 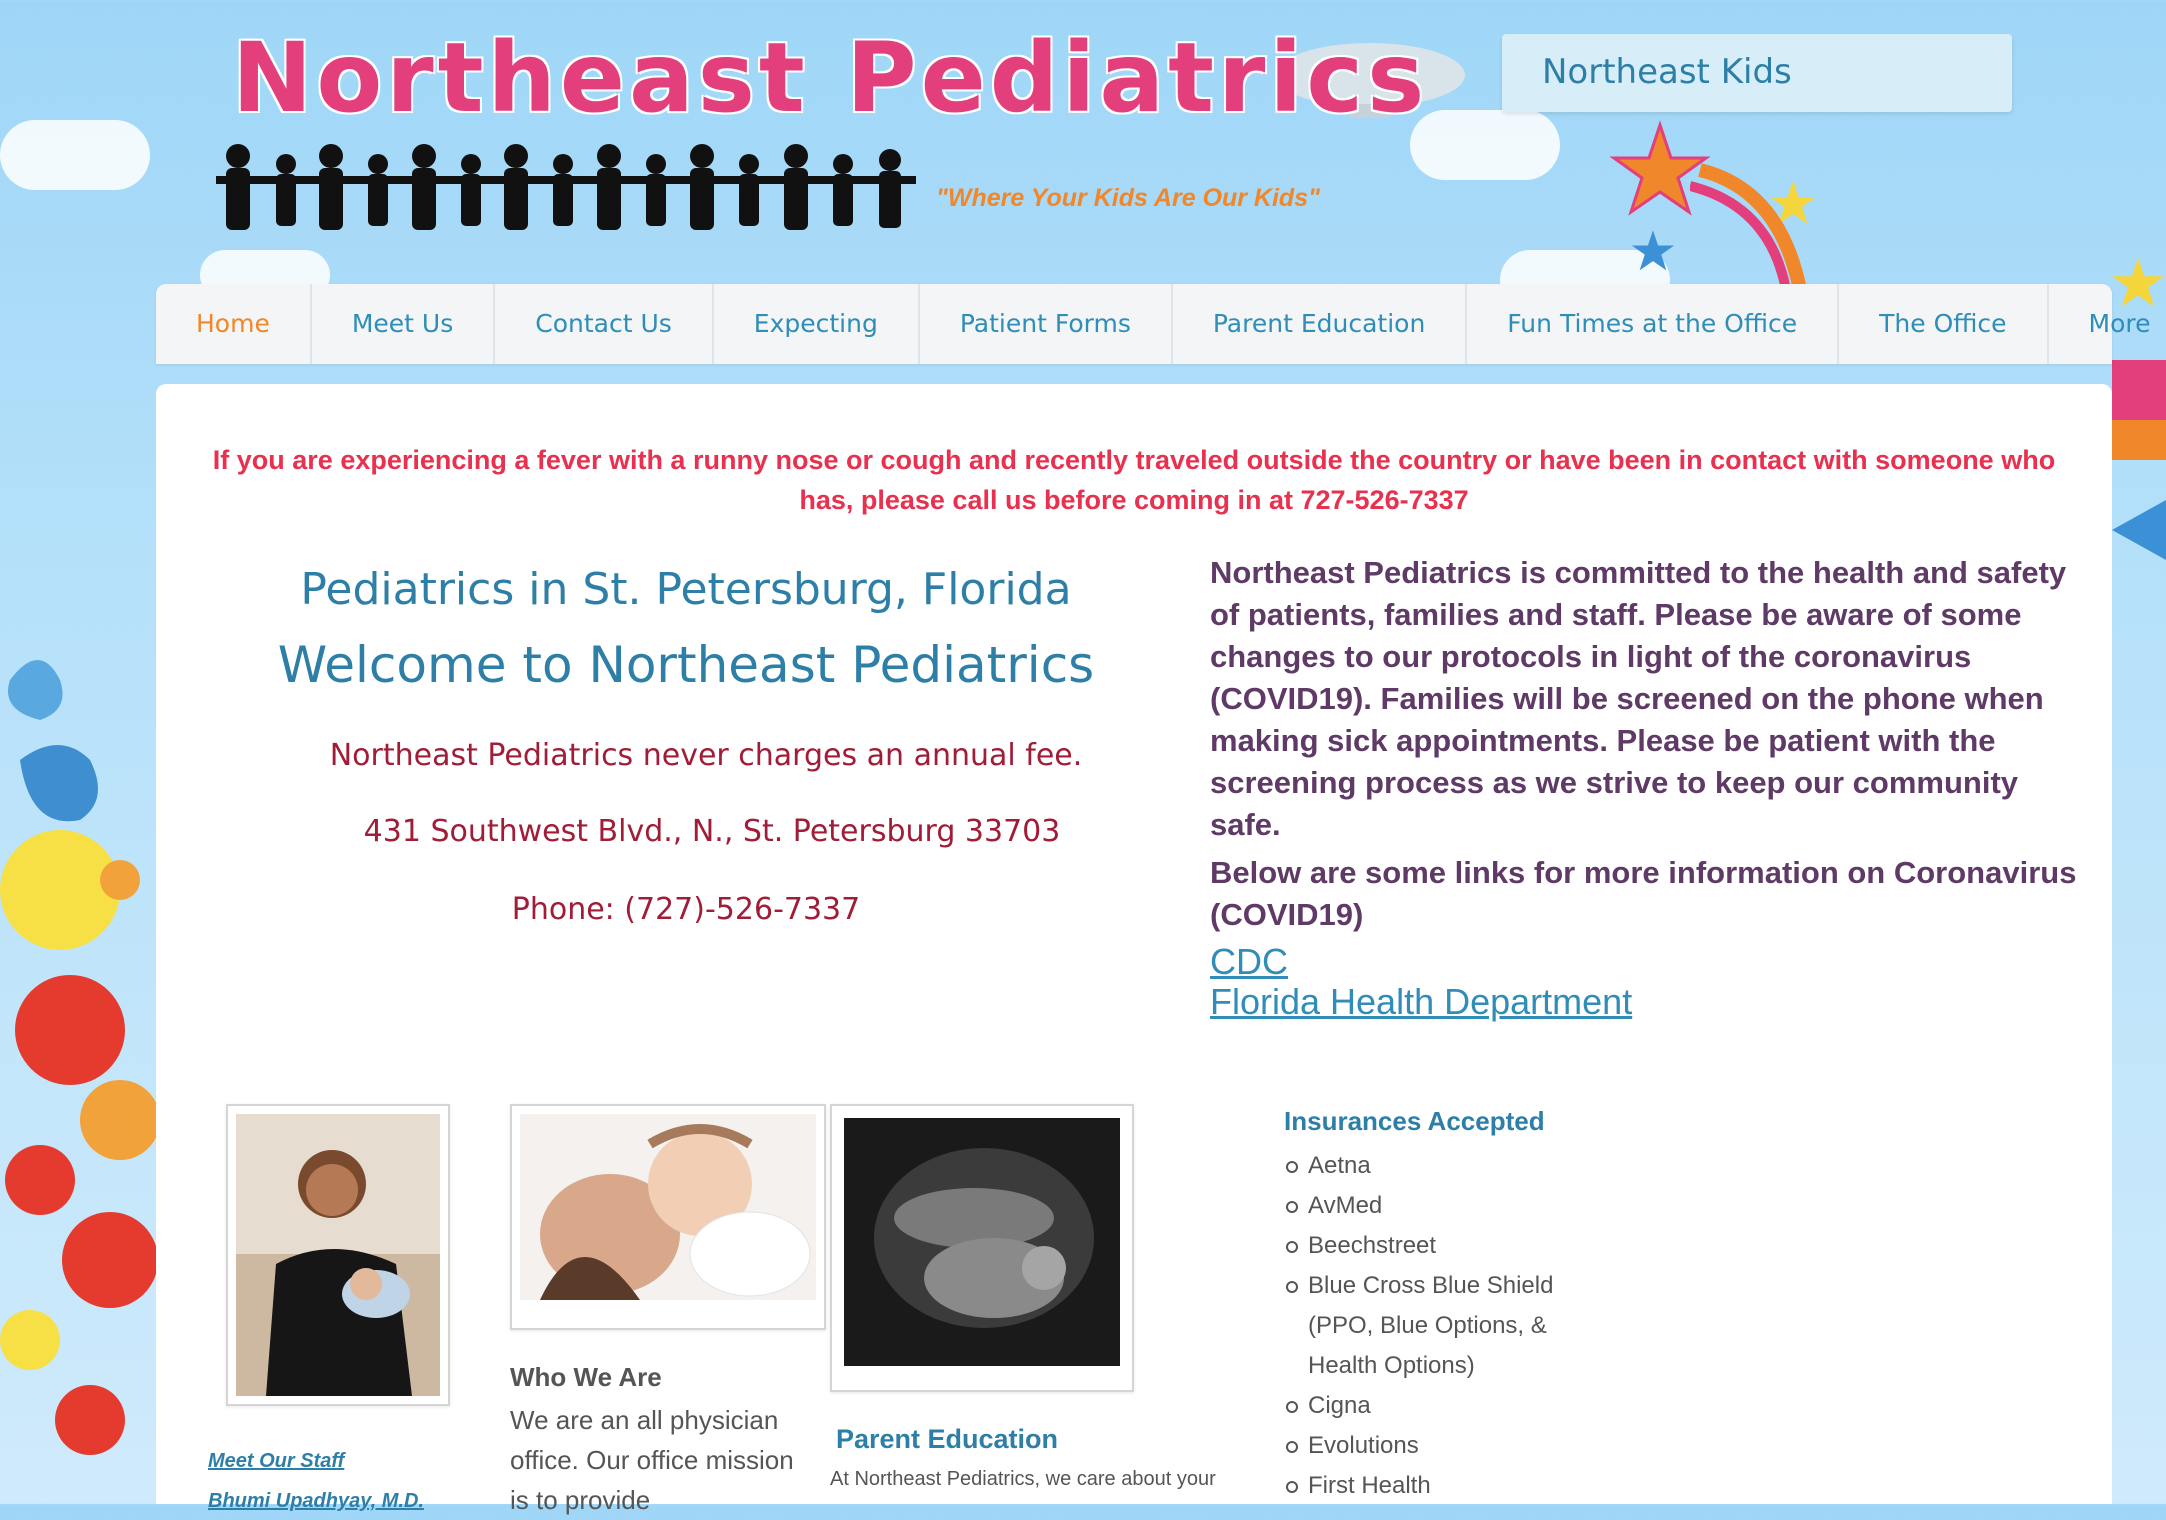 What do you see at coordinates (1447, 1486) in the screenshot?
I see `list-item: First Health` at bounding box center [1447, 1486].